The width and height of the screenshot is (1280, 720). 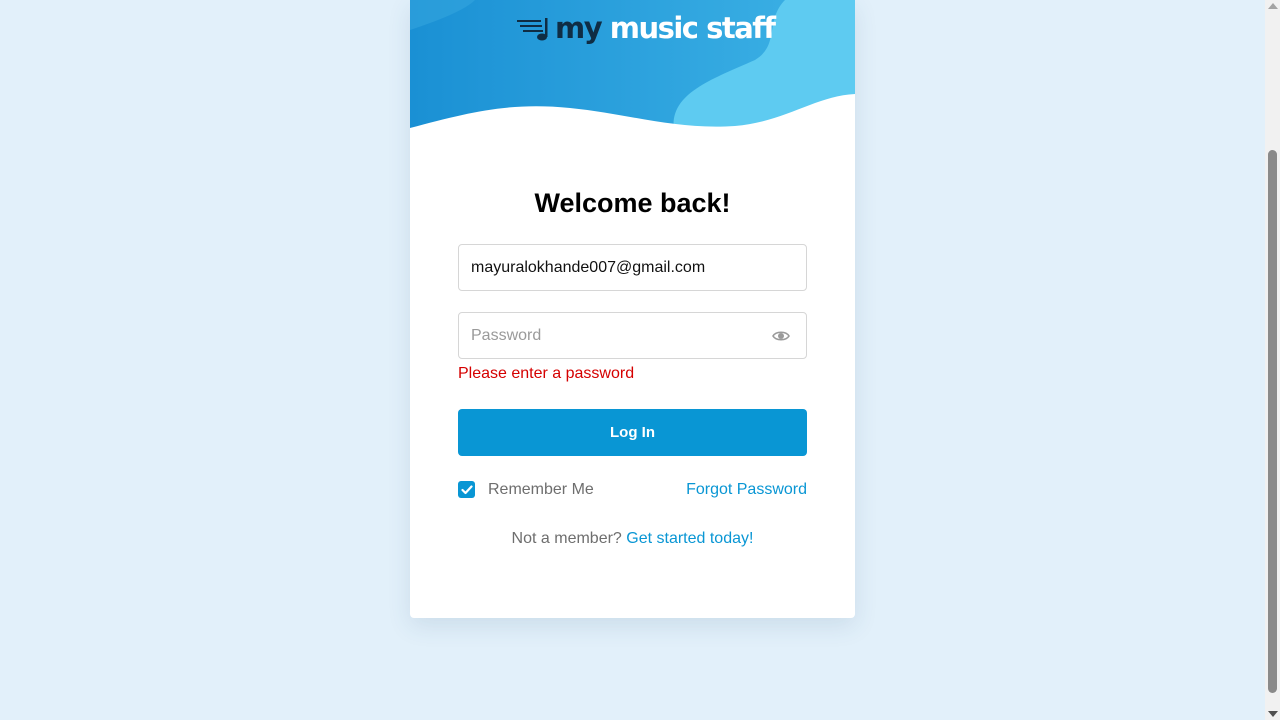 I want to click on get-started-link: Get started today!, so click(x=689, y=538).